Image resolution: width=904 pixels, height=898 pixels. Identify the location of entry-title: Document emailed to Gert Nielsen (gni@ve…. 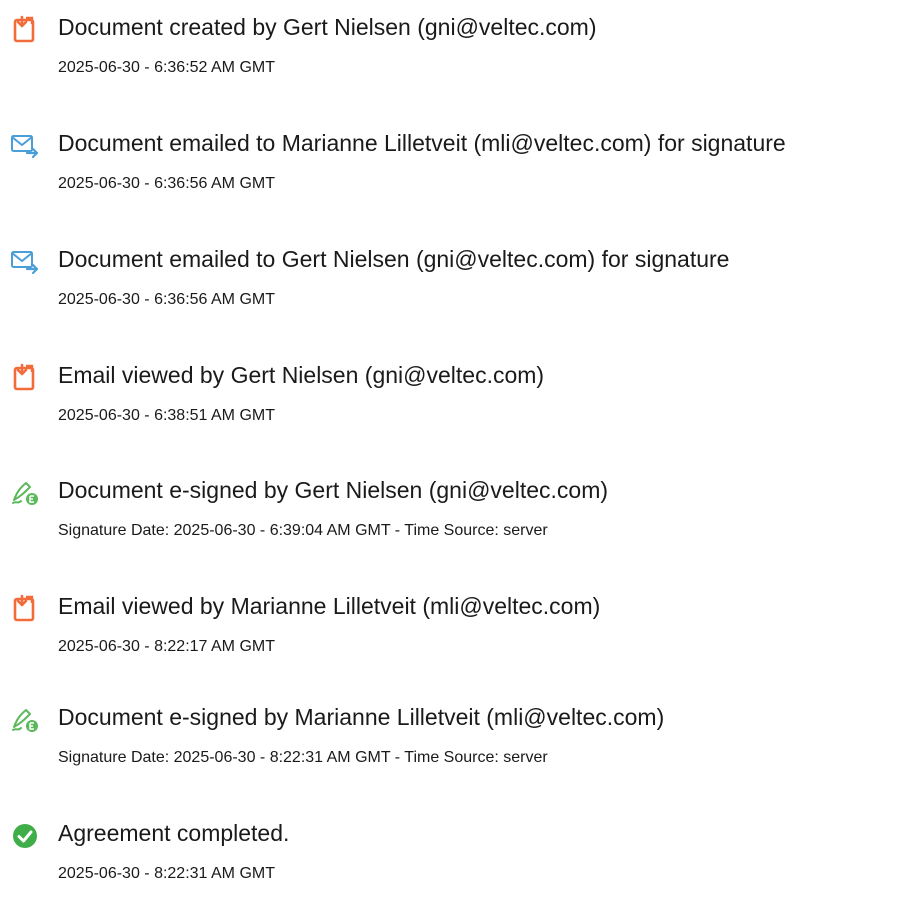
(394, 259).